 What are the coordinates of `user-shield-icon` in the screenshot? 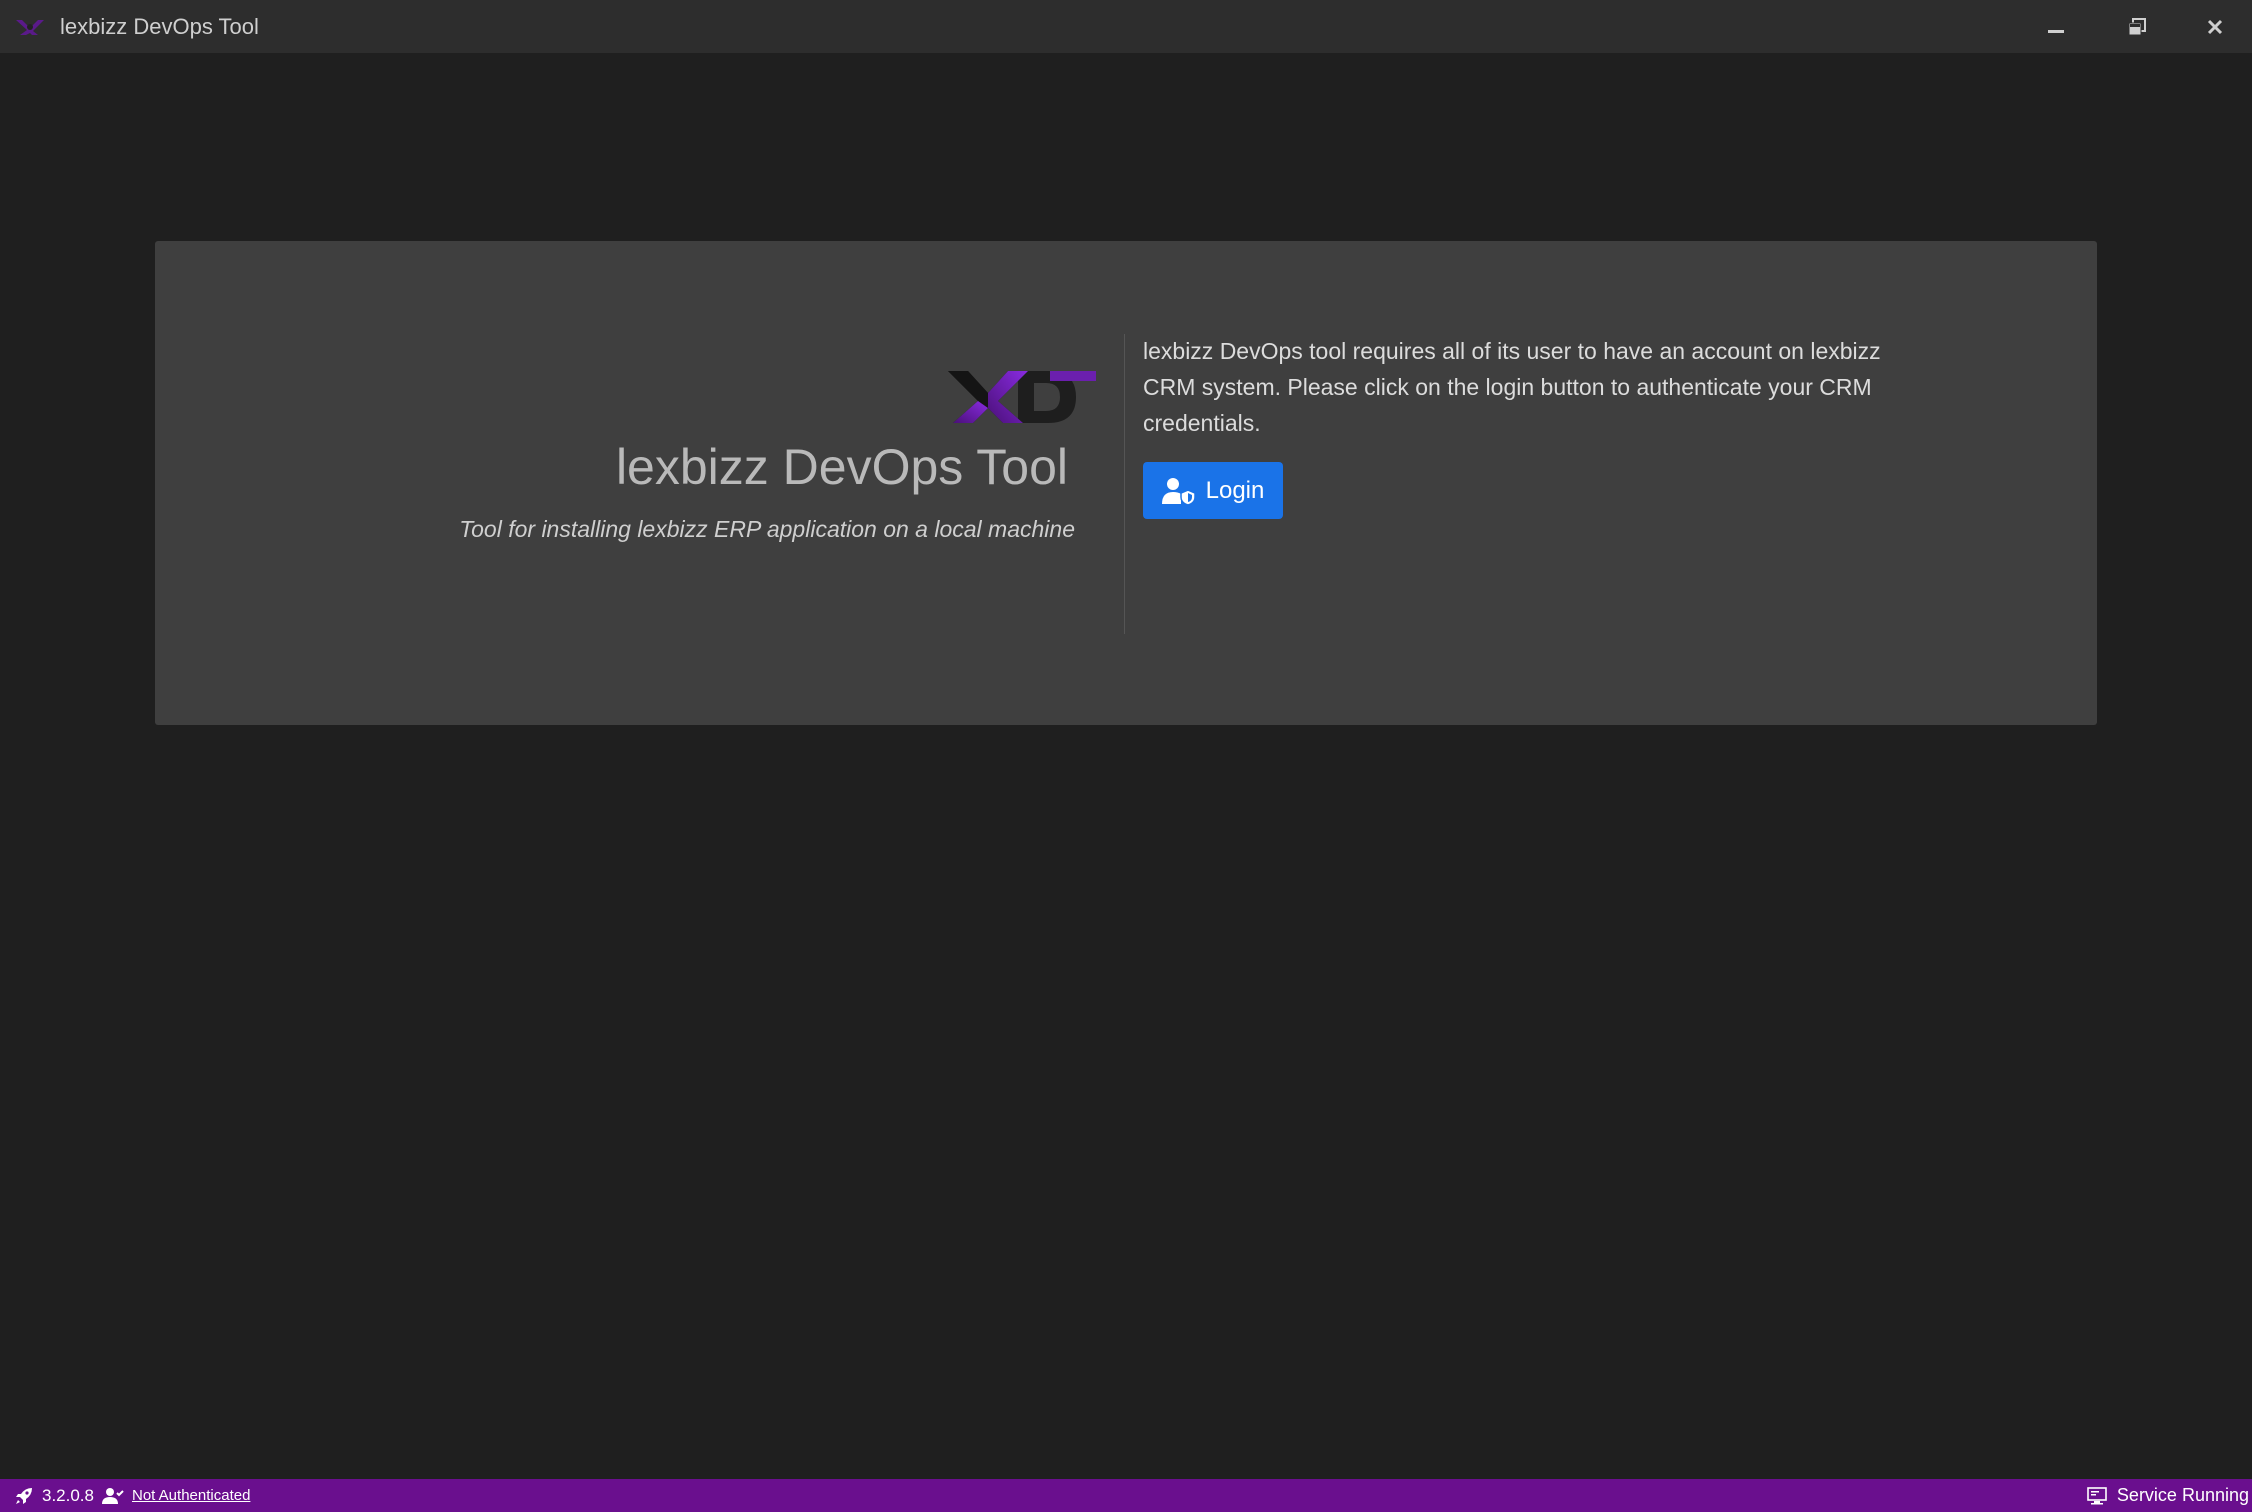 It's located at (1178, 491).